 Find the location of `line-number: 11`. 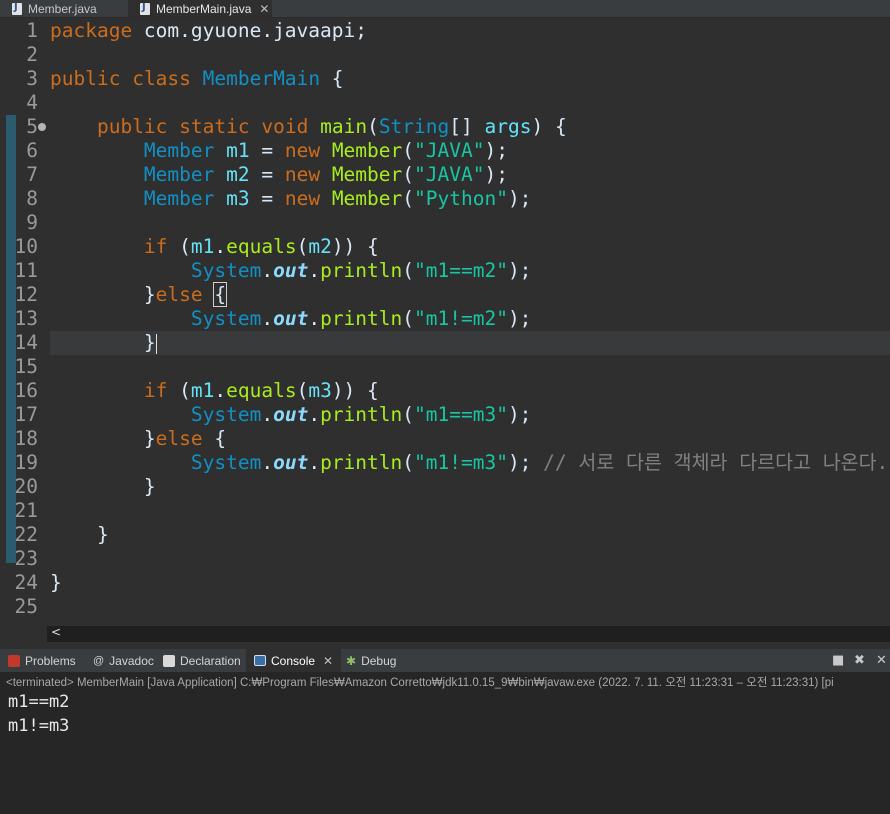

line-number: 11 is located at coordinates (26, 270).